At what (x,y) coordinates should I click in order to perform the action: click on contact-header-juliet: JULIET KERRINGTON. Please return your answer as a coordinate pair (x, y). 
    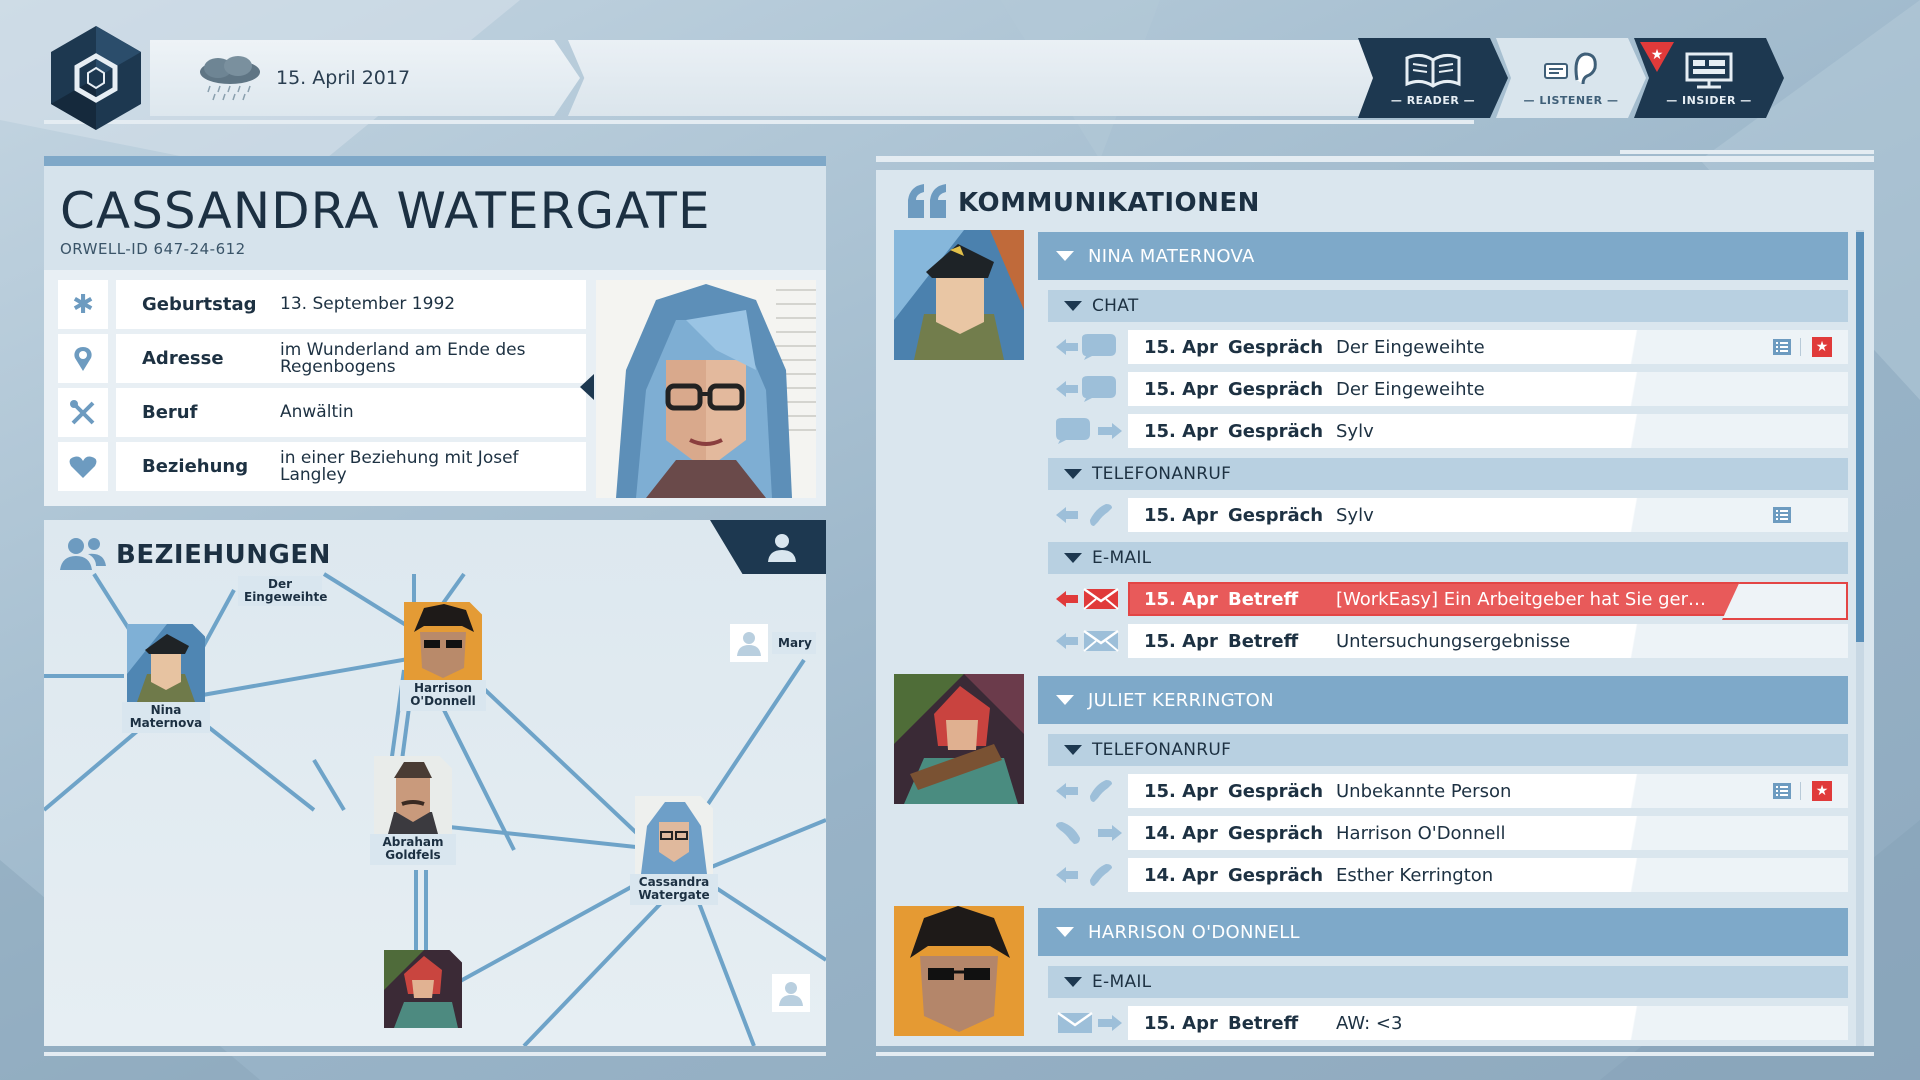
    Looking at the image, I should click on (1443, 700).